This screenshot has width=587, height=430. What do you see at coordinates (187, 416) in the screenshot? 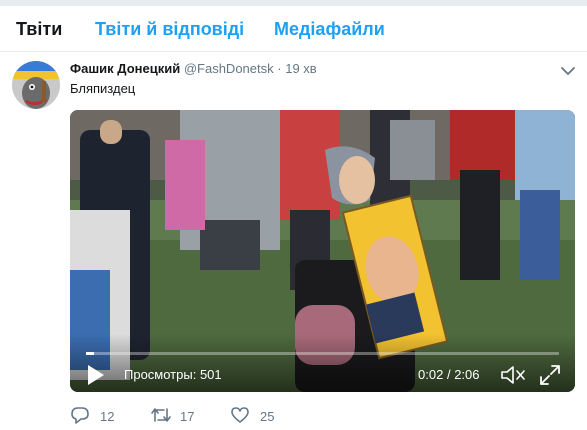
I see `retweet-count: 17` at bounding box center [187, 416].